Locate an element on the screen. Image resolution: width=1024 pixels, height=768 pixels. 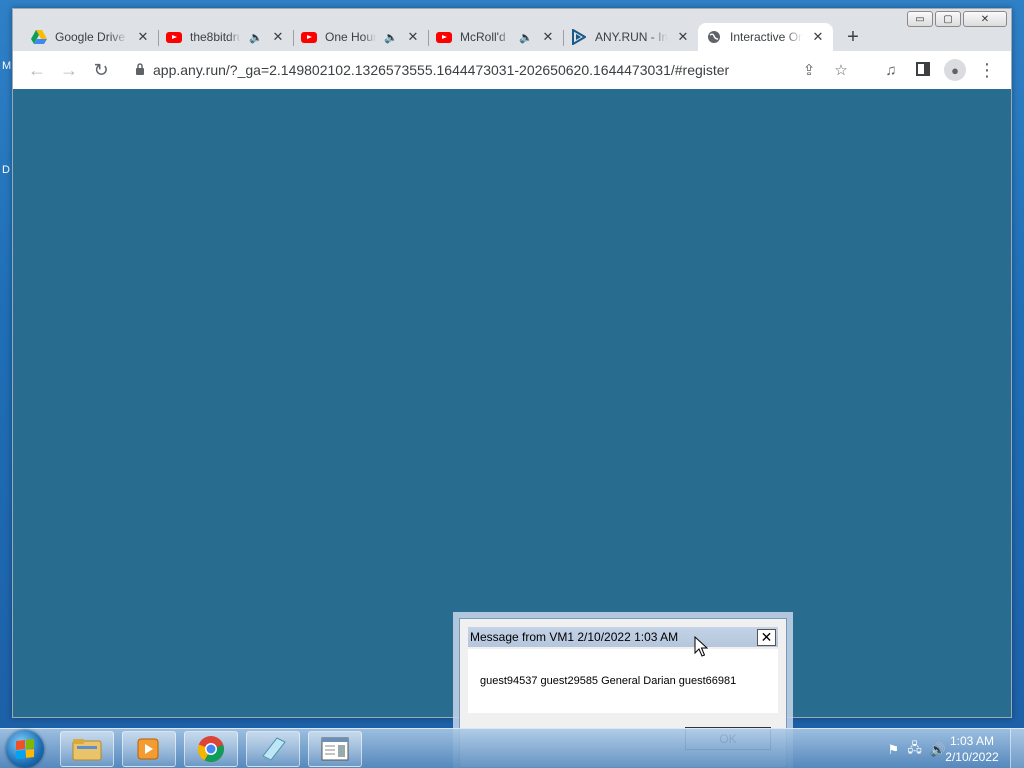
profile-button: ● is located at coordinates (955, 70).